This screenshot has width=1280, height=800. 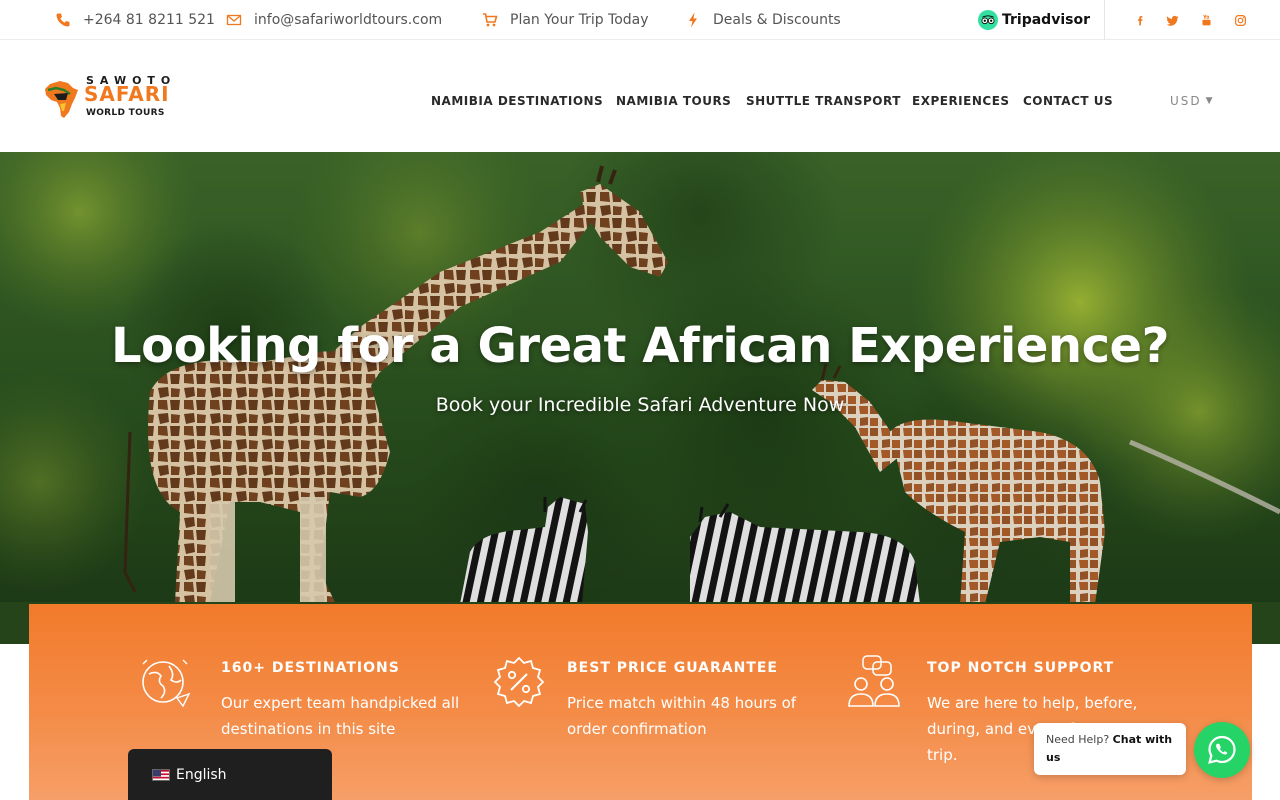 What do you see at coordinates (230, 774) in the screenshot?
I see `language-switcher: English` at bounding box center [230, 774].